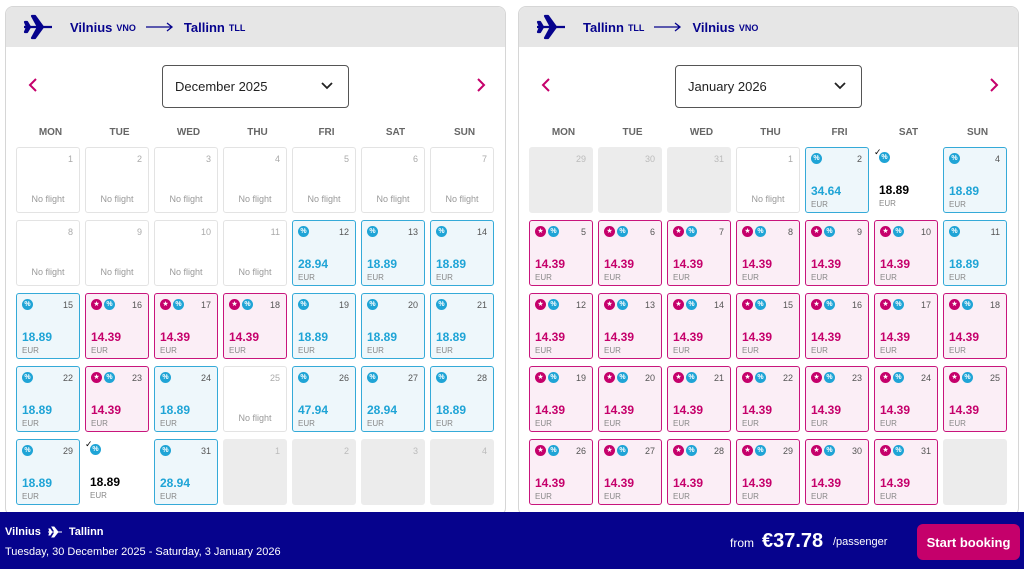 The image size is (1024, 569). What do you see at coordinates (324, 326) in the screenshot?
I see `day-cell: 19% 18.89 EUR` at bounding box center [324, 326].